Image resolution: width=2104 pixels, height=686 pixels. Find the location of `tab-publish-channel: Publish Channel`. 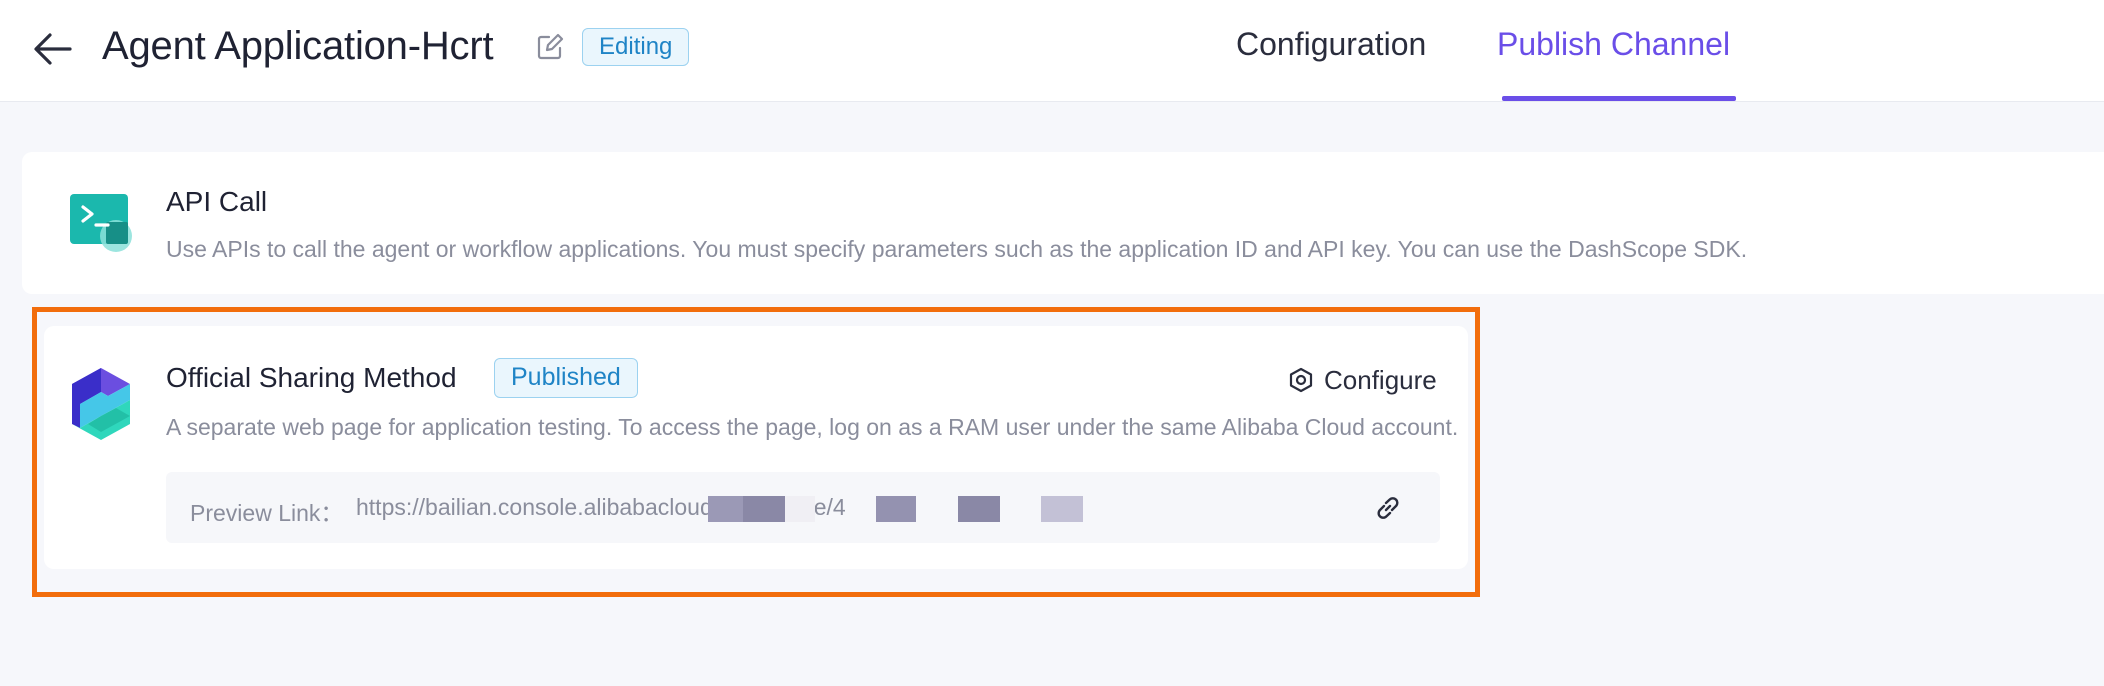

tab-publish-channel: Publish Channel is located at coordinates (1613, 44).